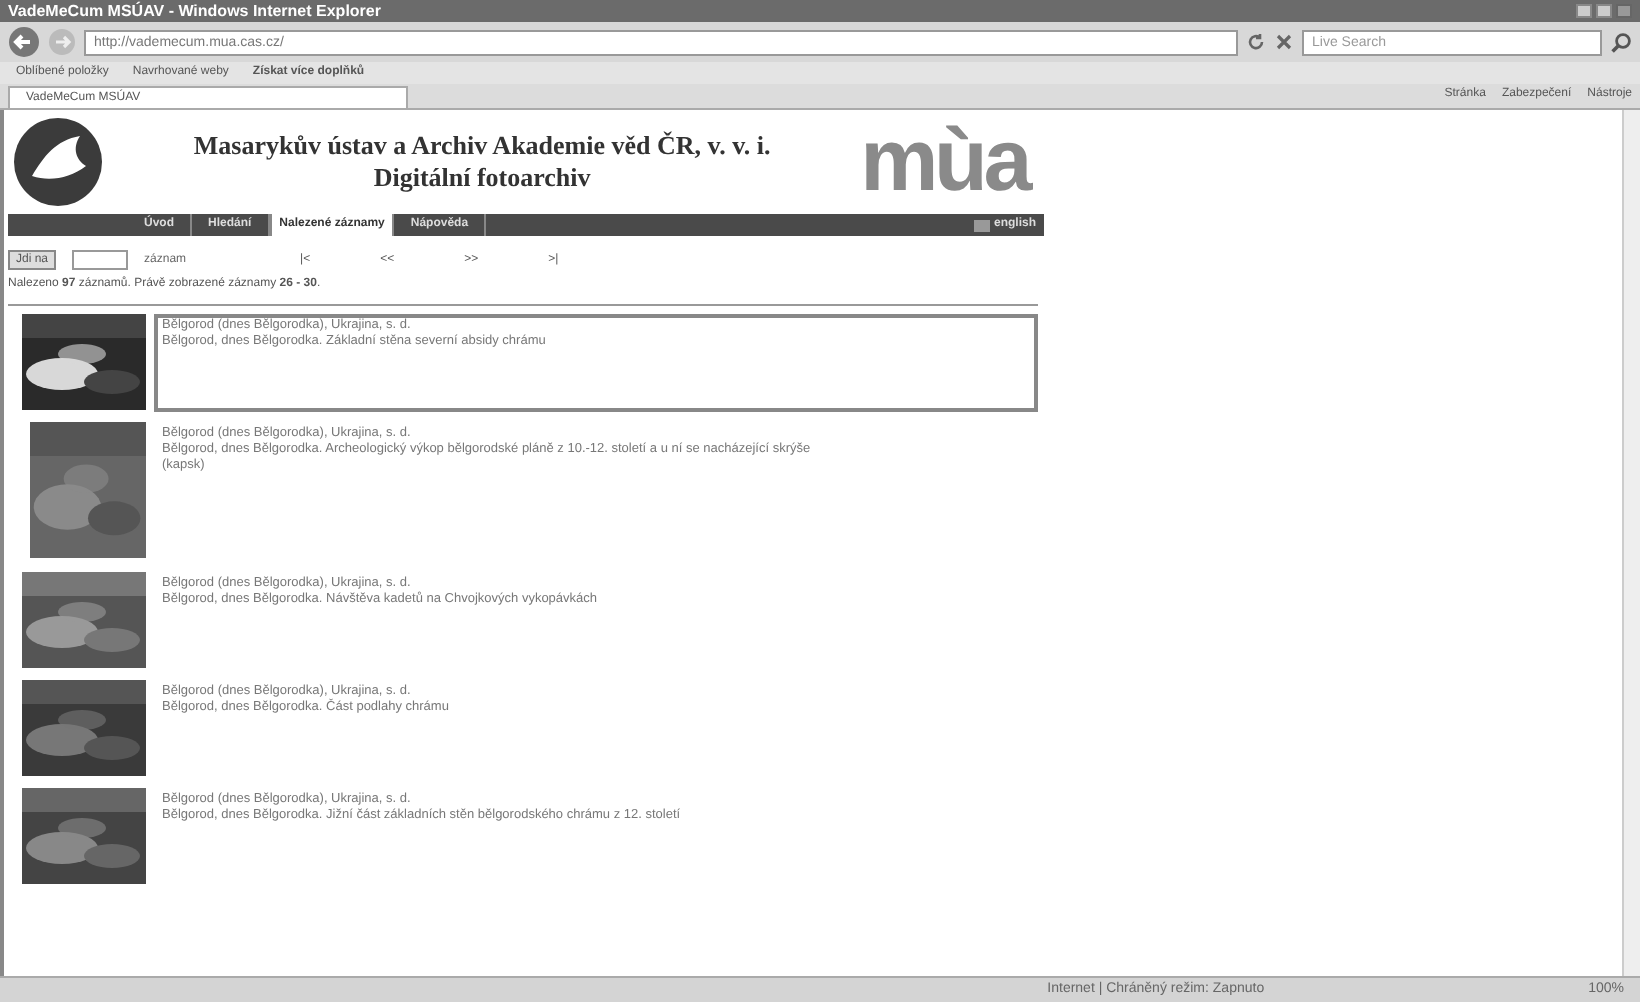 Image resolution: width=1640 pixels, height=1002 pixels. What do you see at coordinates (981, 225) in the screenshot?
I see `flag-icon` at bounding box center [981, 225].